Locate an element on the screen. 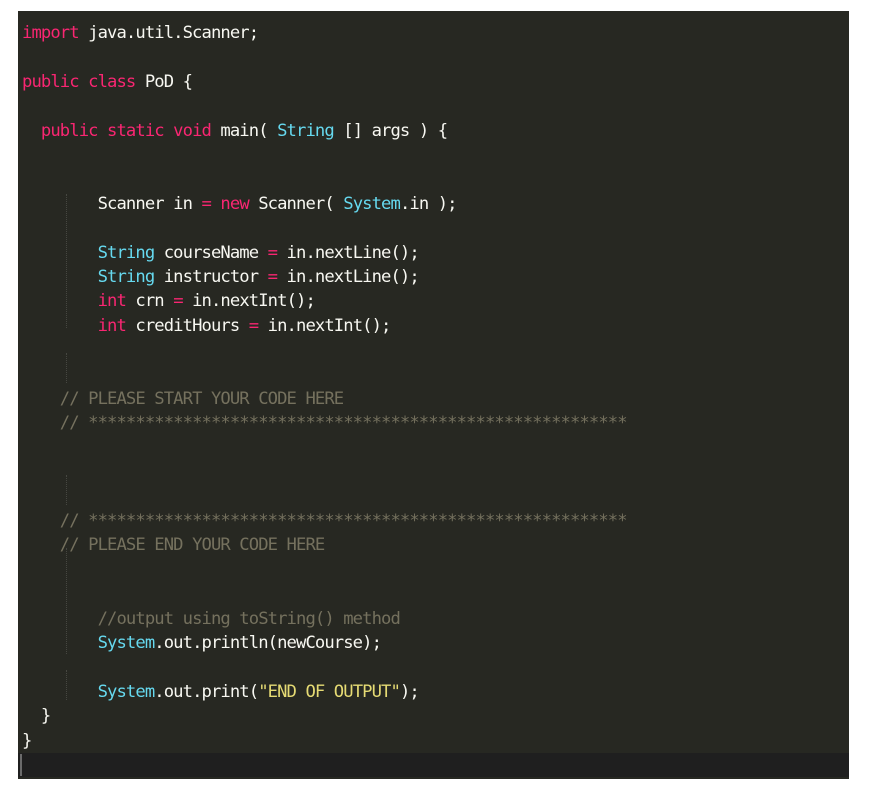  string-token: "END OF OUTPUT" is located at coordinates (329, 691).